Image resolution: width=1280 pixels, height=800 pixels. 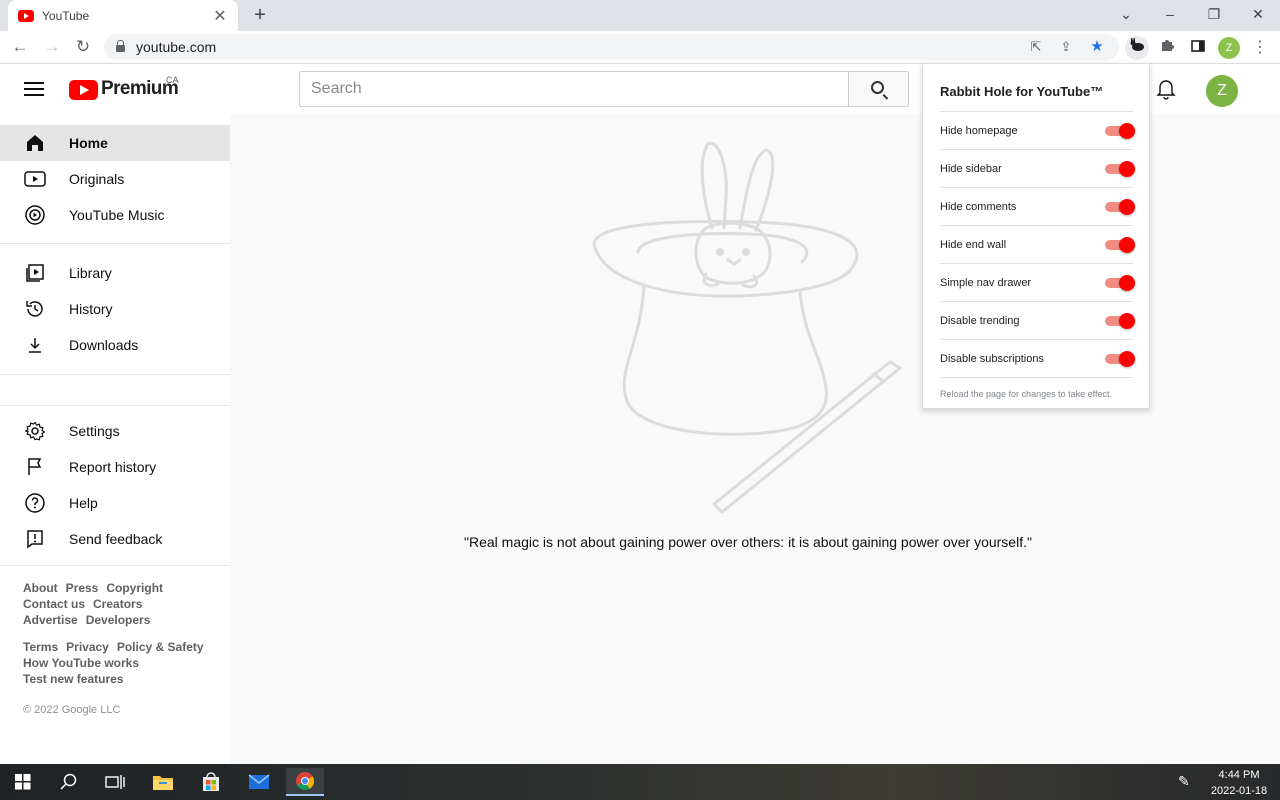 I want to click on option-label: Hide end wall, so click(x=973, y=245).